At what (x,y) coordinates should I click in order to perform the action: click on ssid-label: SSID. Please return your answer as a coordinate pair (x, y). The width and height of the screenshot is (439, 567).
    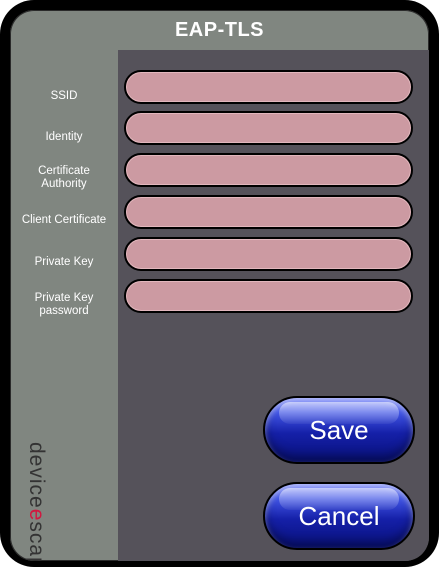
    Looking at the image, I should click on (64, 96).